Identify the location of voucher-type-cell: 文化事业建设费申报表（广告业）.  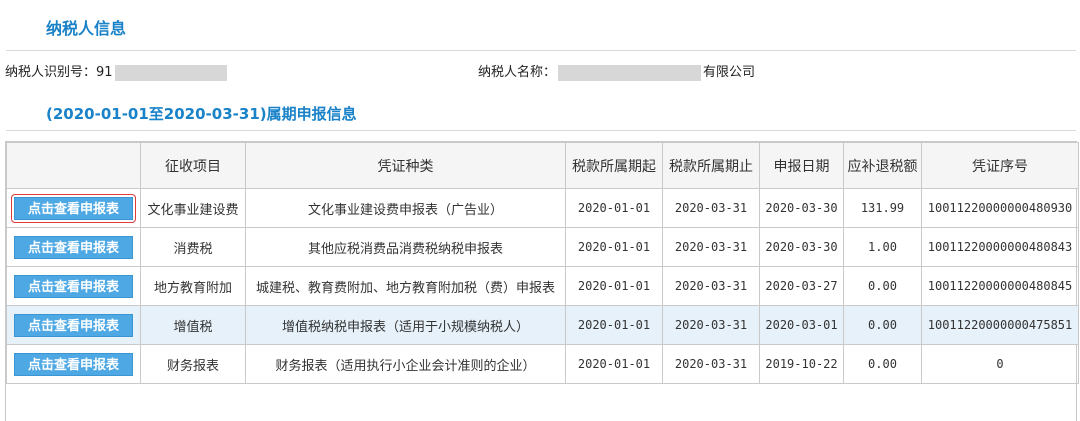
(405, 208).